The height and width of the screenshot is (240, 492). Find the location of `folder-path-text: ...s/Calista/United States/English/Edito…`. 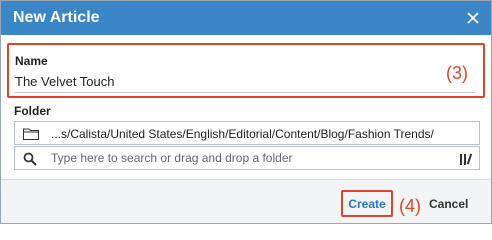

folder-path-text: ...s/Calista/United States/English/Edito… is located at coordinates (242, 134).